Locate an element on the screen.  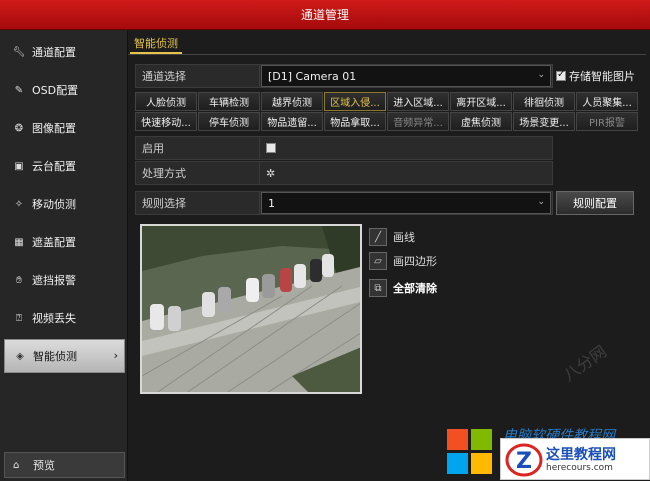
home-icon: ⌂ is located at coordinates (16, 465).